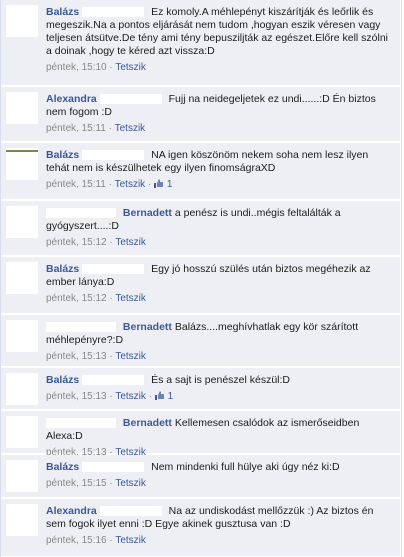 The width and height of the screenshot is (404, 557). Describe the element at coordinates (245, 467) in the screenshot. I see `comment-text: Nem mindenki full hülye aki úgy néz ki:D` at that location.